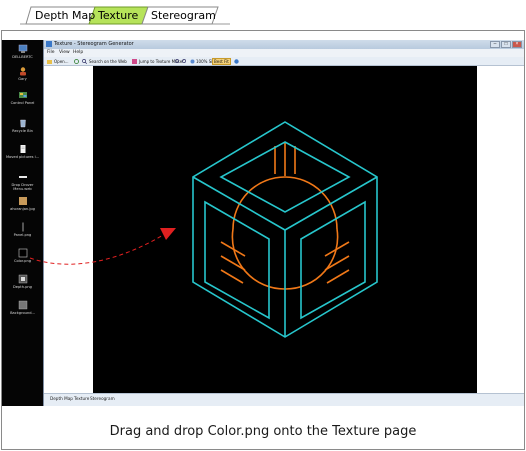 The height and width of the screenshot is (451, 526). What do you see at coordinates (168, 234) in the screenshot?
I see `drag-arrowhead` at bounding box center [168, 234].